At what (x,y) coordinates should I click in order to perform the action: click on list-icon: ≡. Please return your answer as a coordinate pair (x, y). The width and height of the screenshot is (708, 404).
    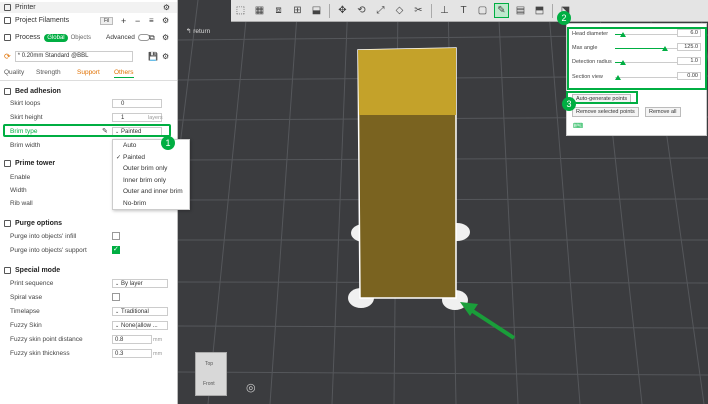
    Looking at the image, I should click on (151, 20).